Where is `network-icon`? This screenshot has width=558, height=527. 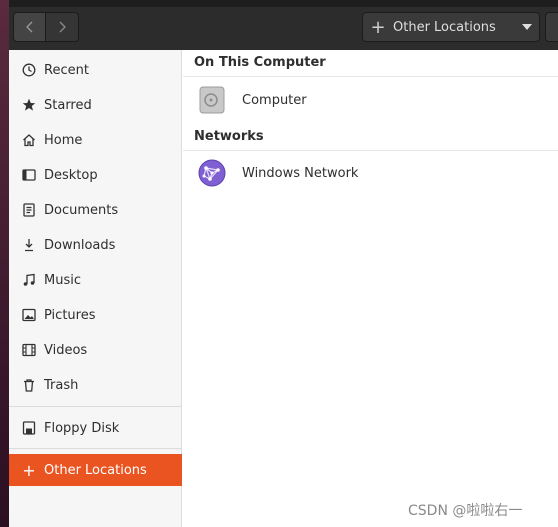 network-icon is located at coordinates (212, 173).